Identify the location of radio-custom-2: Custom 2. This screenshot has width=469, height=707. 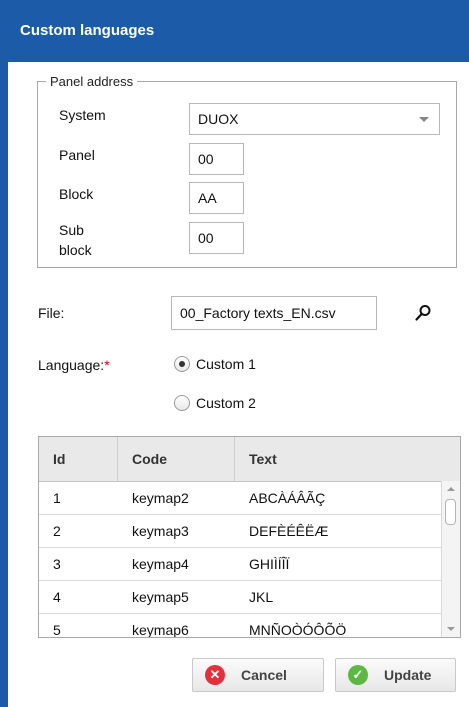
(215, 403).